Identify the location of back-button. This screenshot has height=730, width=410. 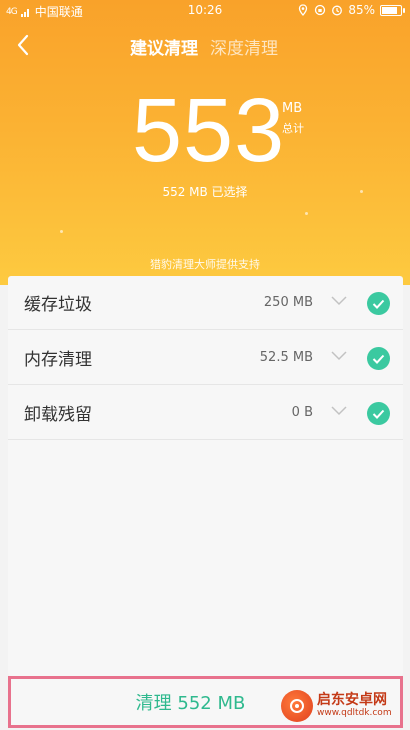
(23, 45).